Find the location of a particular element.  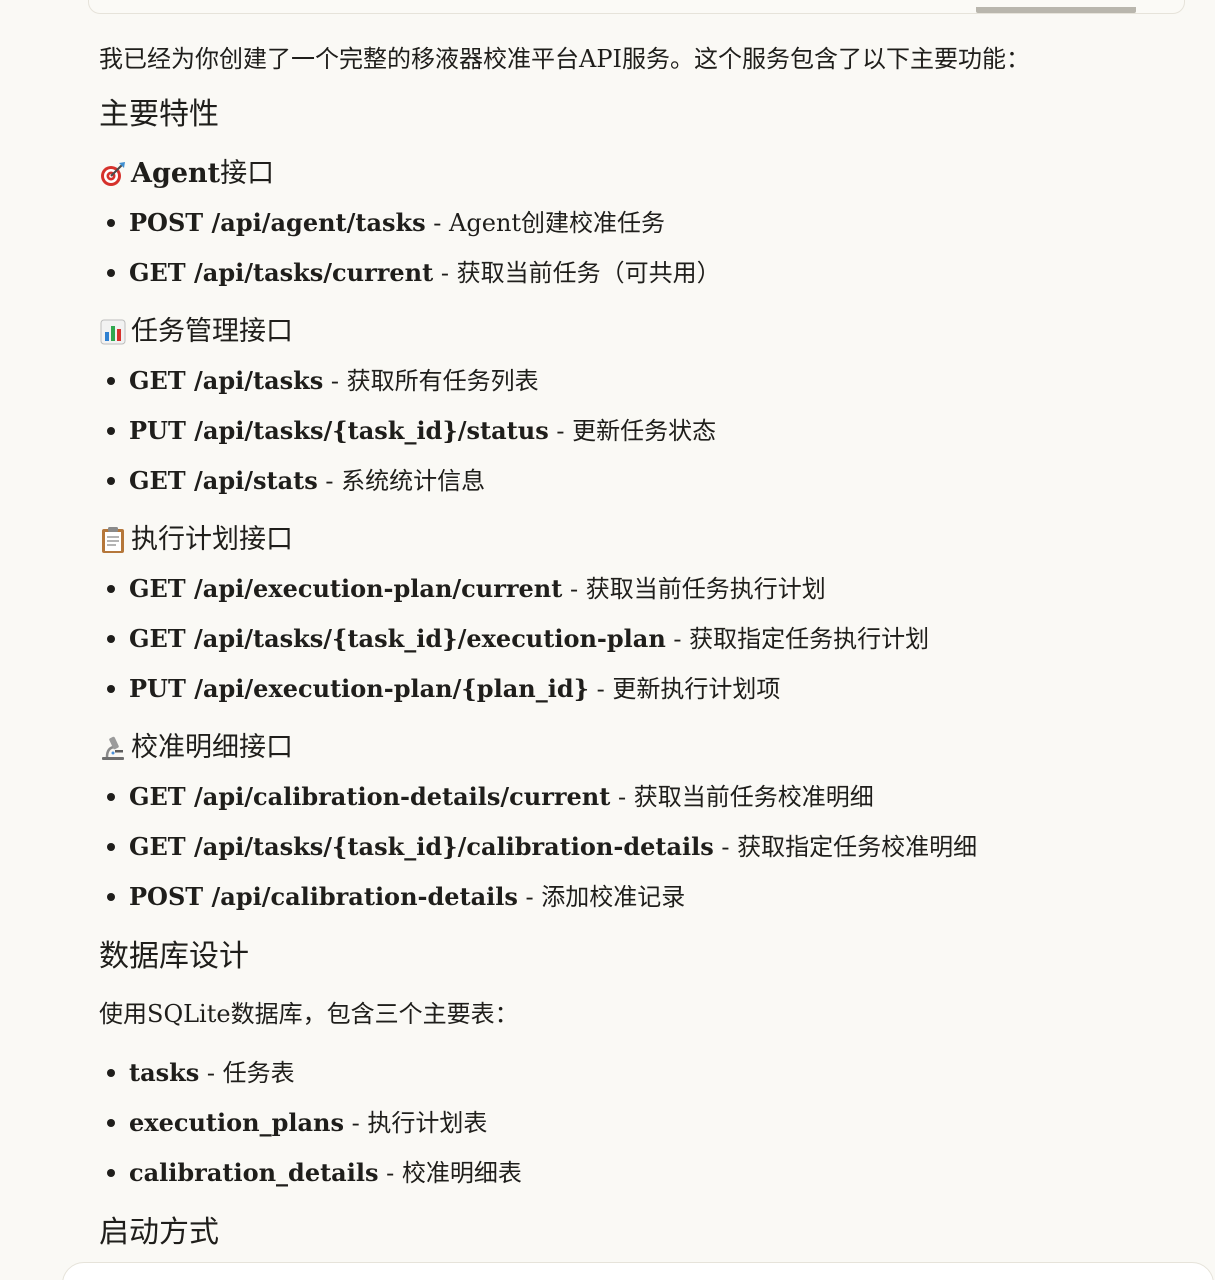

section-heading-task-management: 任务管理接口 is located at coordinates (619, 332).